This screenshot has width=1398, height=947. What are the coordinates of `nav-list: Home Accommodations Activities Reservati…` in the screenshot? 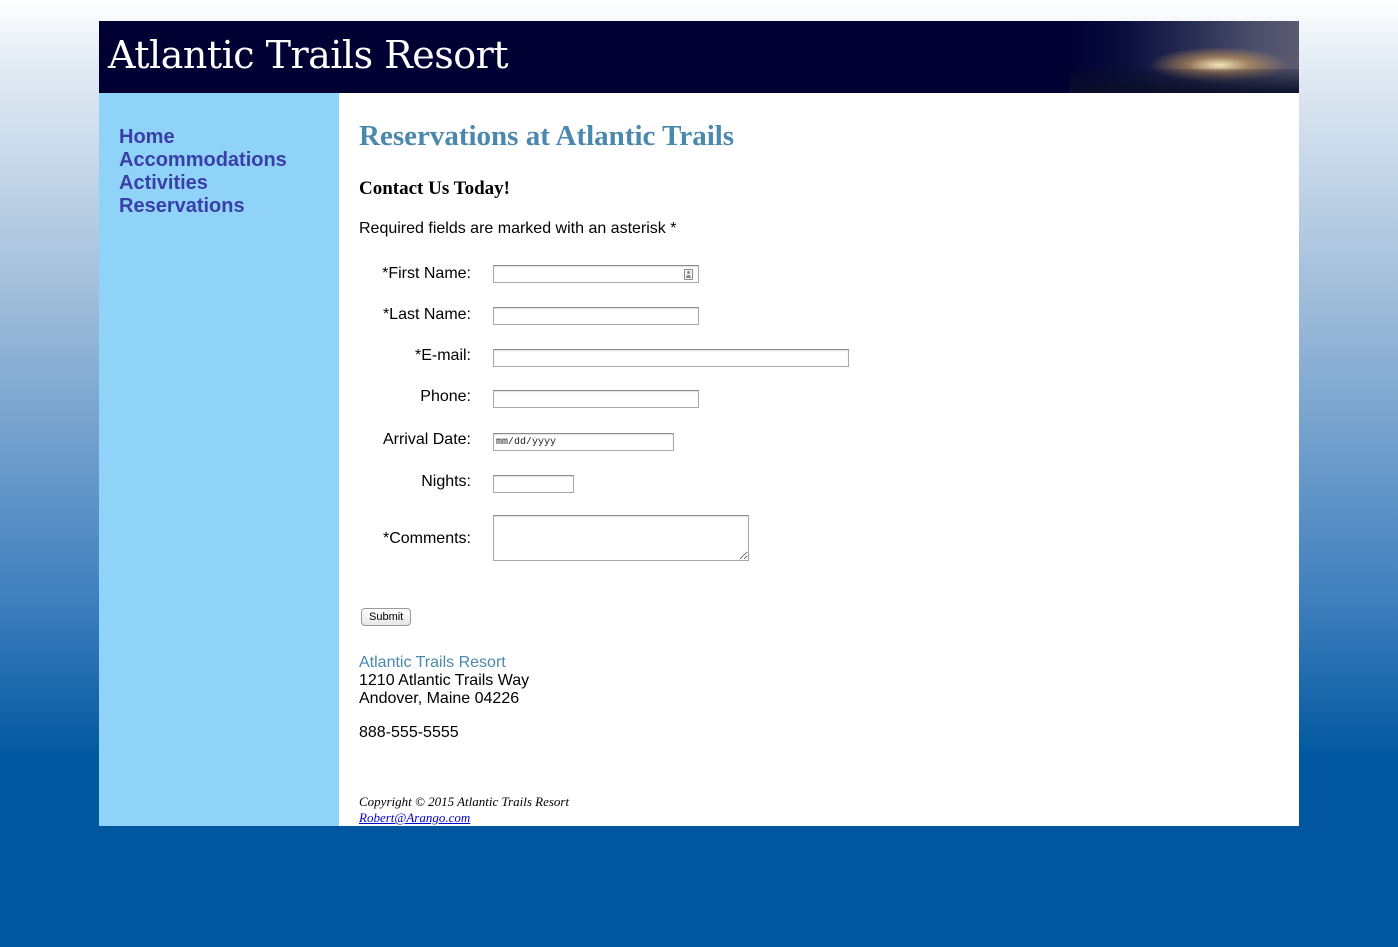 It's located at (219, 155).